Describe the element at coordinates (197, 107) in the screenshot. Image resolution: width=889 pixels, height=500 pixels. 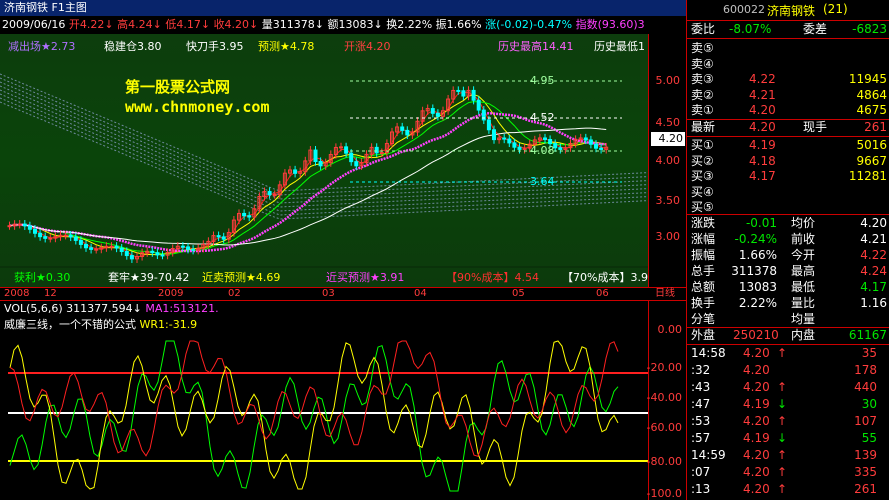
I see `watermark-url: www.chnmoney.com` at that location.